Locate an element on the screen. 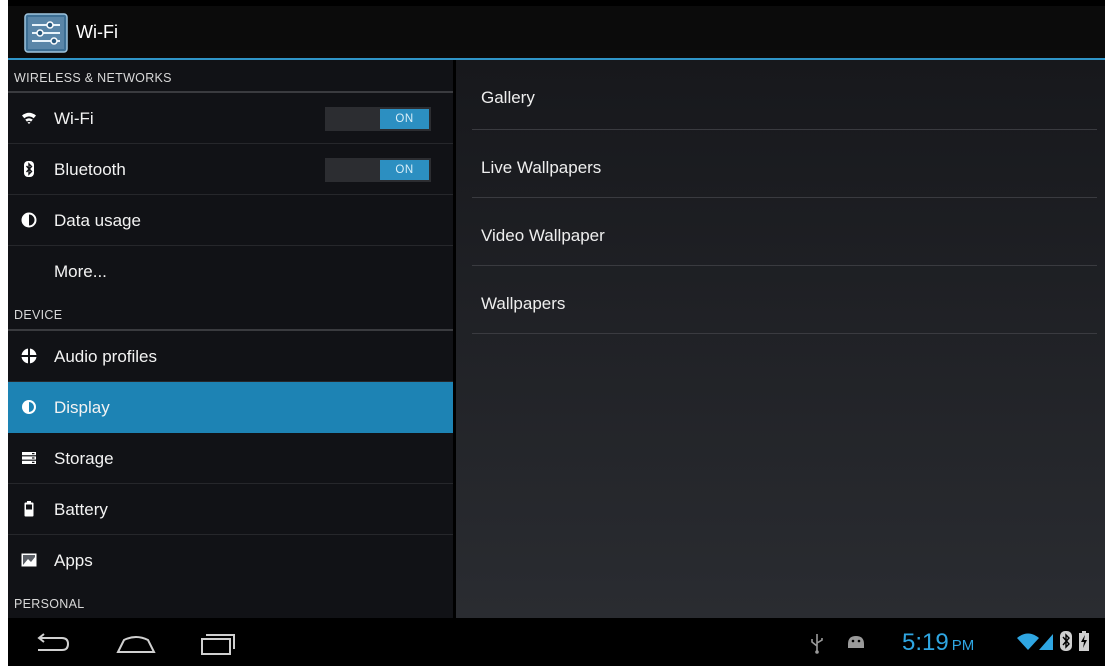 The width and height of the screenshot is (1105, 666). audio-profiles-icon is located at coordinates (29, 356).